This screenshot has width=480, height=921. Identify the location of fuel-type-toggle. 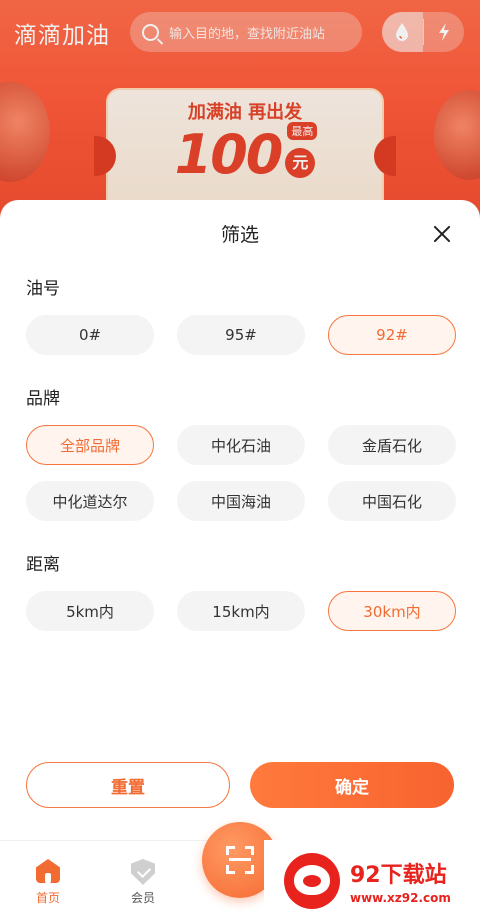
(423, 32).